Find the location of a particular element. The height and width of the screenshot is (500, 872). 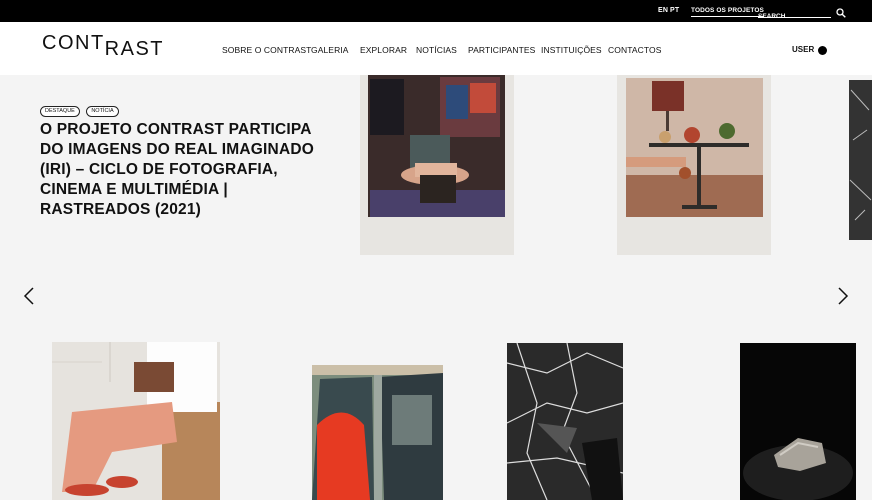

nav-item-noticias: NOTÍCIAS is located at coordinates (436, 50).